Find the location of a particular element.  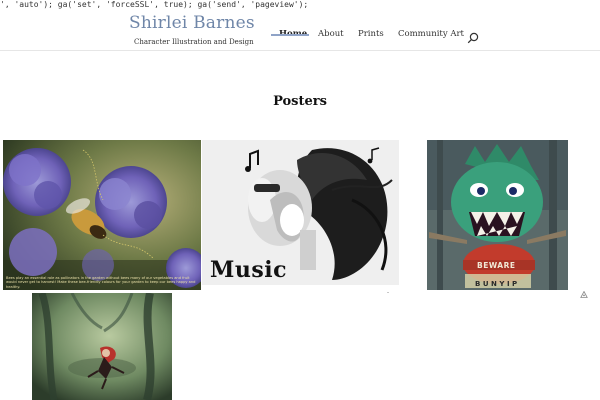

search-button is located at coordinates (473, 36).